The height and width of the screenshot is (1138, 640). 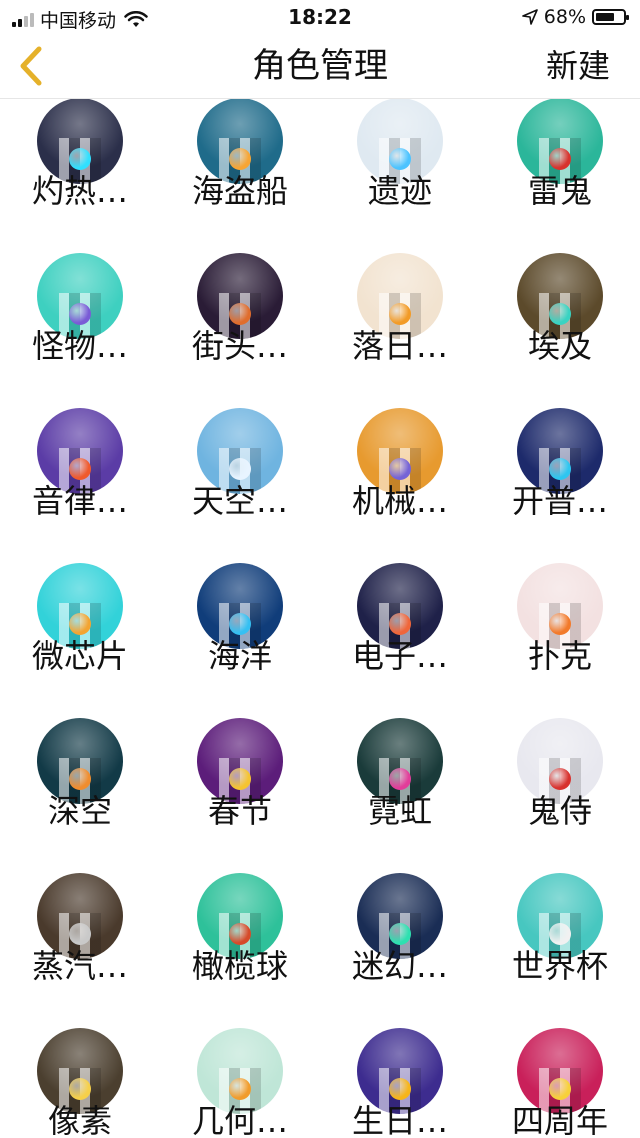 I want to click on role-item: 埃及, so click(x=560, y=331).